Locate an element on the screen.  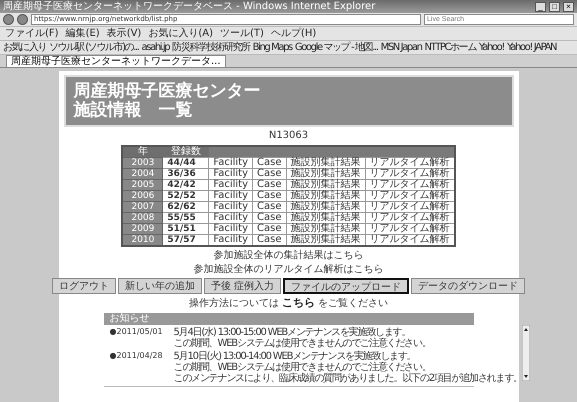
favorite-link: 防災科学技術研究所 is located at coordinates (211, 48).